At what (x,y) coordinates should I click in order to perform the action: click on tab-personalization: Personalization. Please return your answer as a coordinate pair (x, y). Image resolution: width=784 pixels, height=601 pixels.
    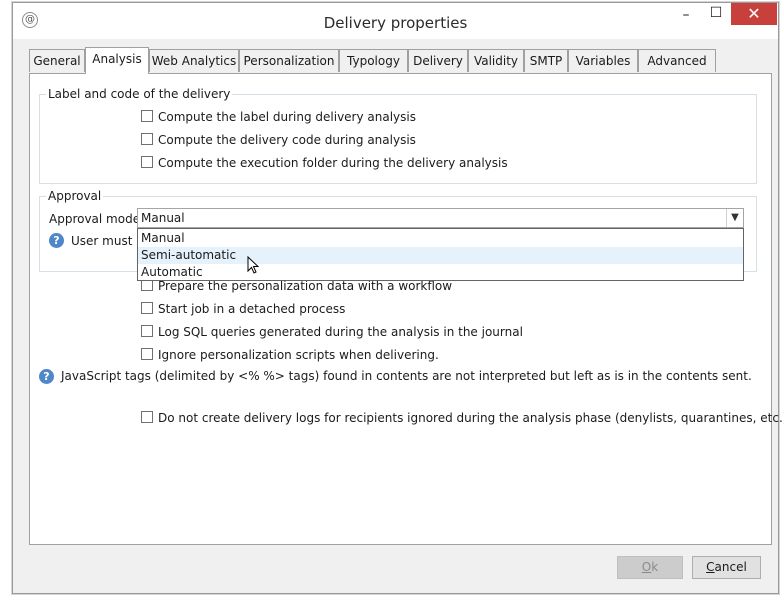
    Looking at the image, I should click on (289, 60).